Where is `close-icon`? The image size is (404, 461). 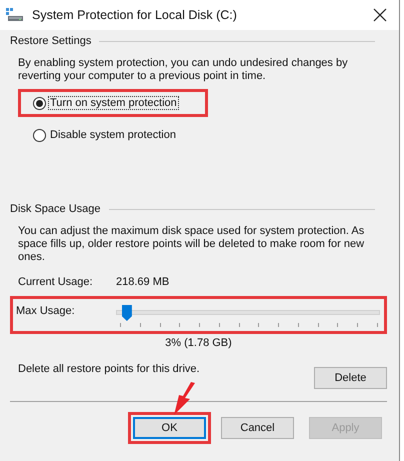
close-icon is located at coordinates (380, 15).